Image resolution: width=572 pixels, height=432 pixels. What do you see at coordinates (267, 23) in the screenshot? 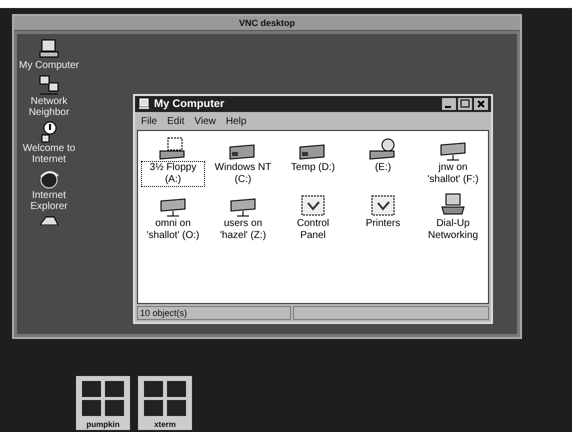
I see `window-title: VNC desktop` at bounding box center [267, 23].